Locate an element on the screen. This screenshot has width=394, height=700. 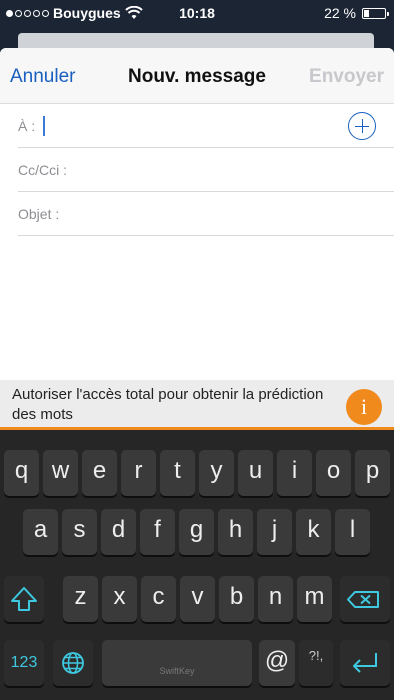
to-label: À : is located at coordinates (27, 126).